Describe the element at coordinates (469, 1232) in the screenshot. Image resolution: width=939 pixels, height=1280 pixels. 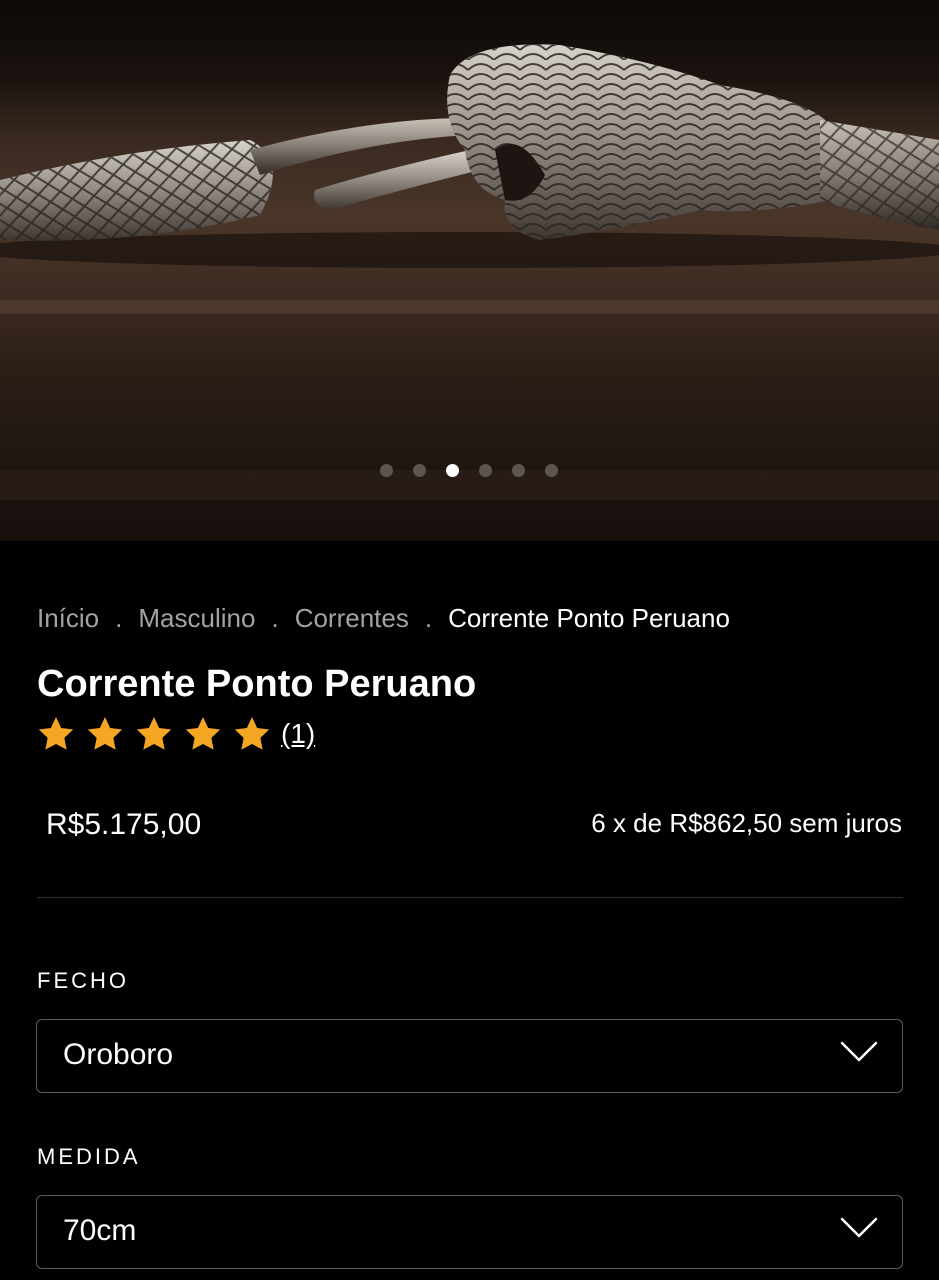
I see `medida-select: 70cm` at that location.